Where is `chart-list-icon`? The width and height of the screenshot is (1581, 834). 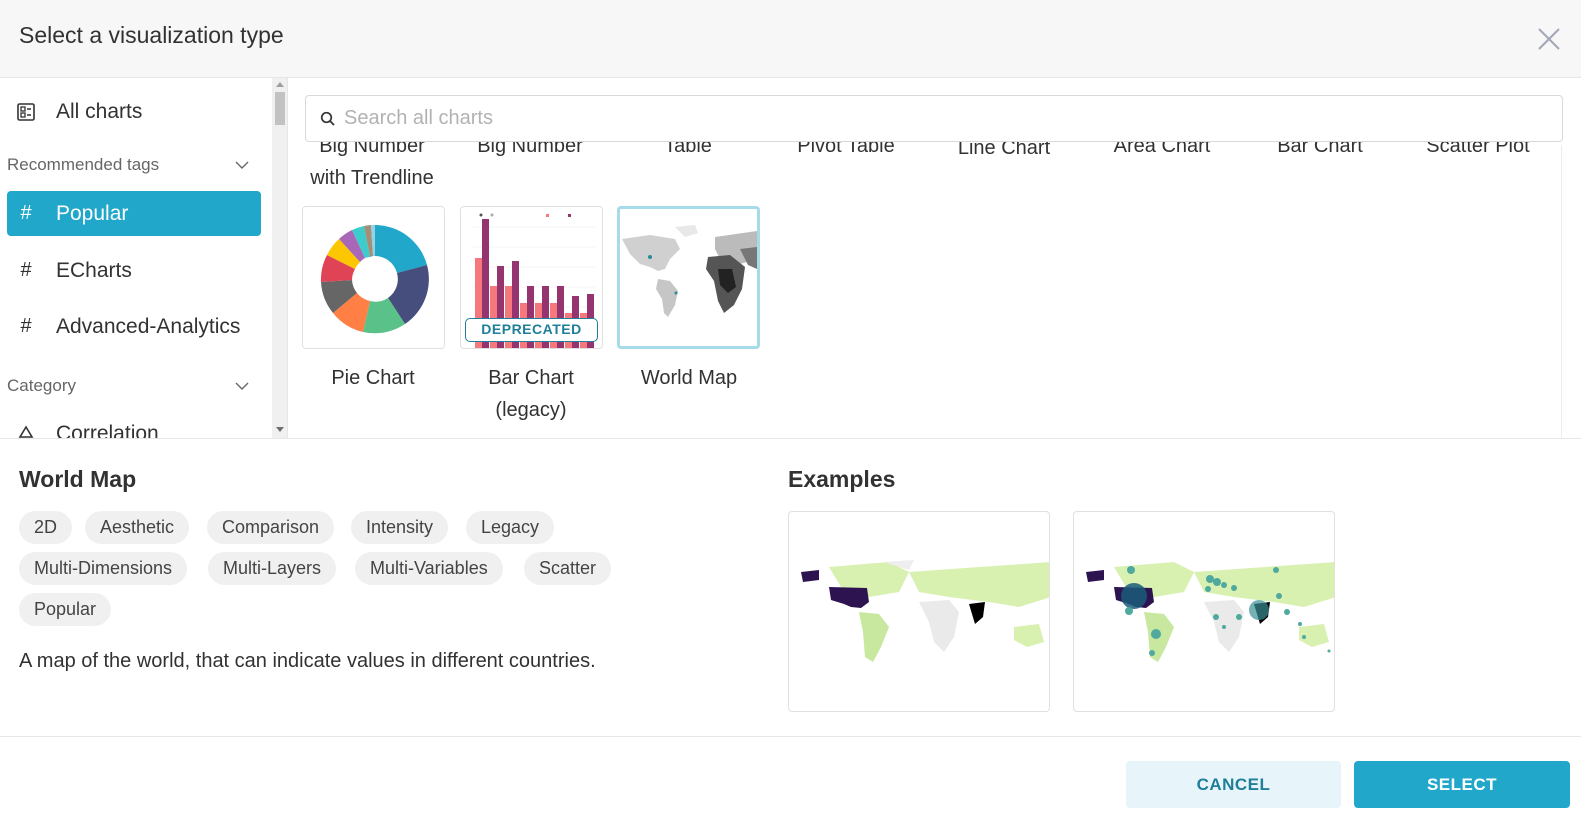 chart-list-icon is located at coordinates (26, 112).